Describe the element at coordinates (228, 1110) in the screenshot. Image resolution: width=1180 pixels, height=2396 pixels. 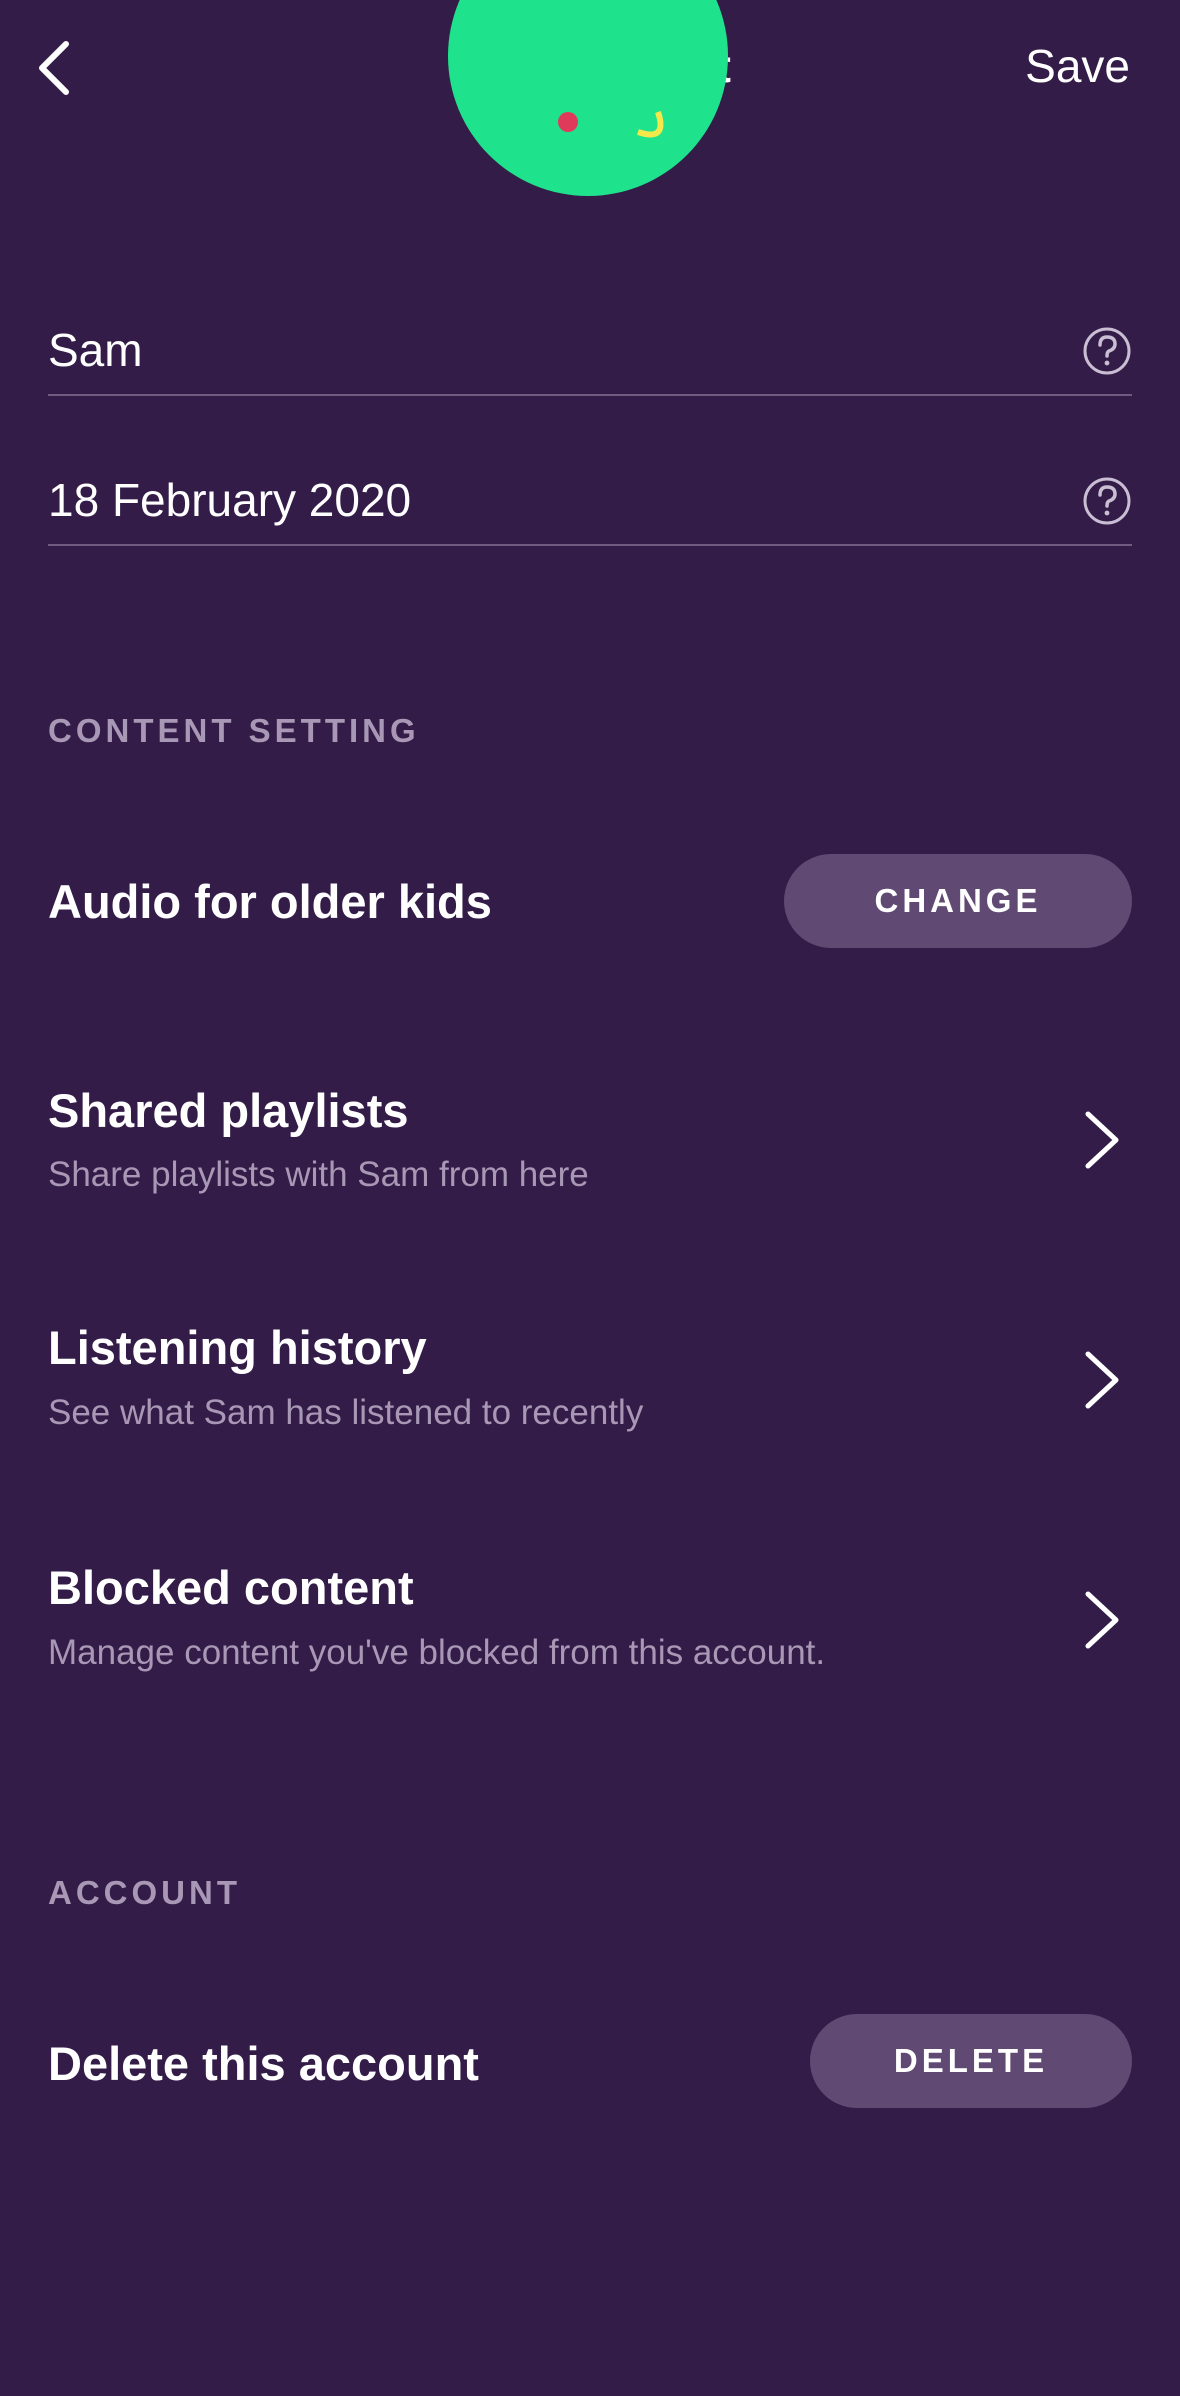
I see `shared-playlists-title: Shared playlists` at that location.